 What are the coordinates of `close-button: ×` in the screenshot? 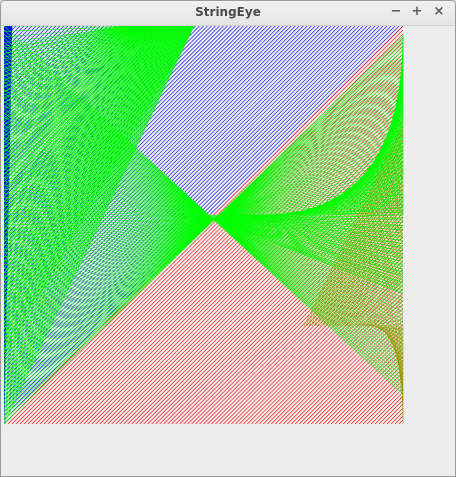 It's located at (439, 12).